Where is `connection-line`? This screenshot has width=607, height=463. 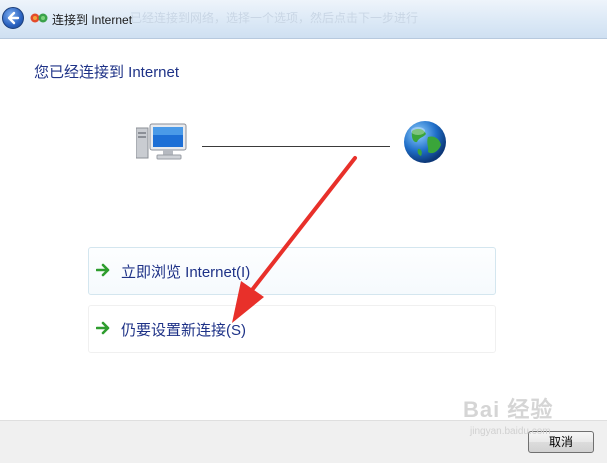
connection-line is located at coordinates (296, 146).